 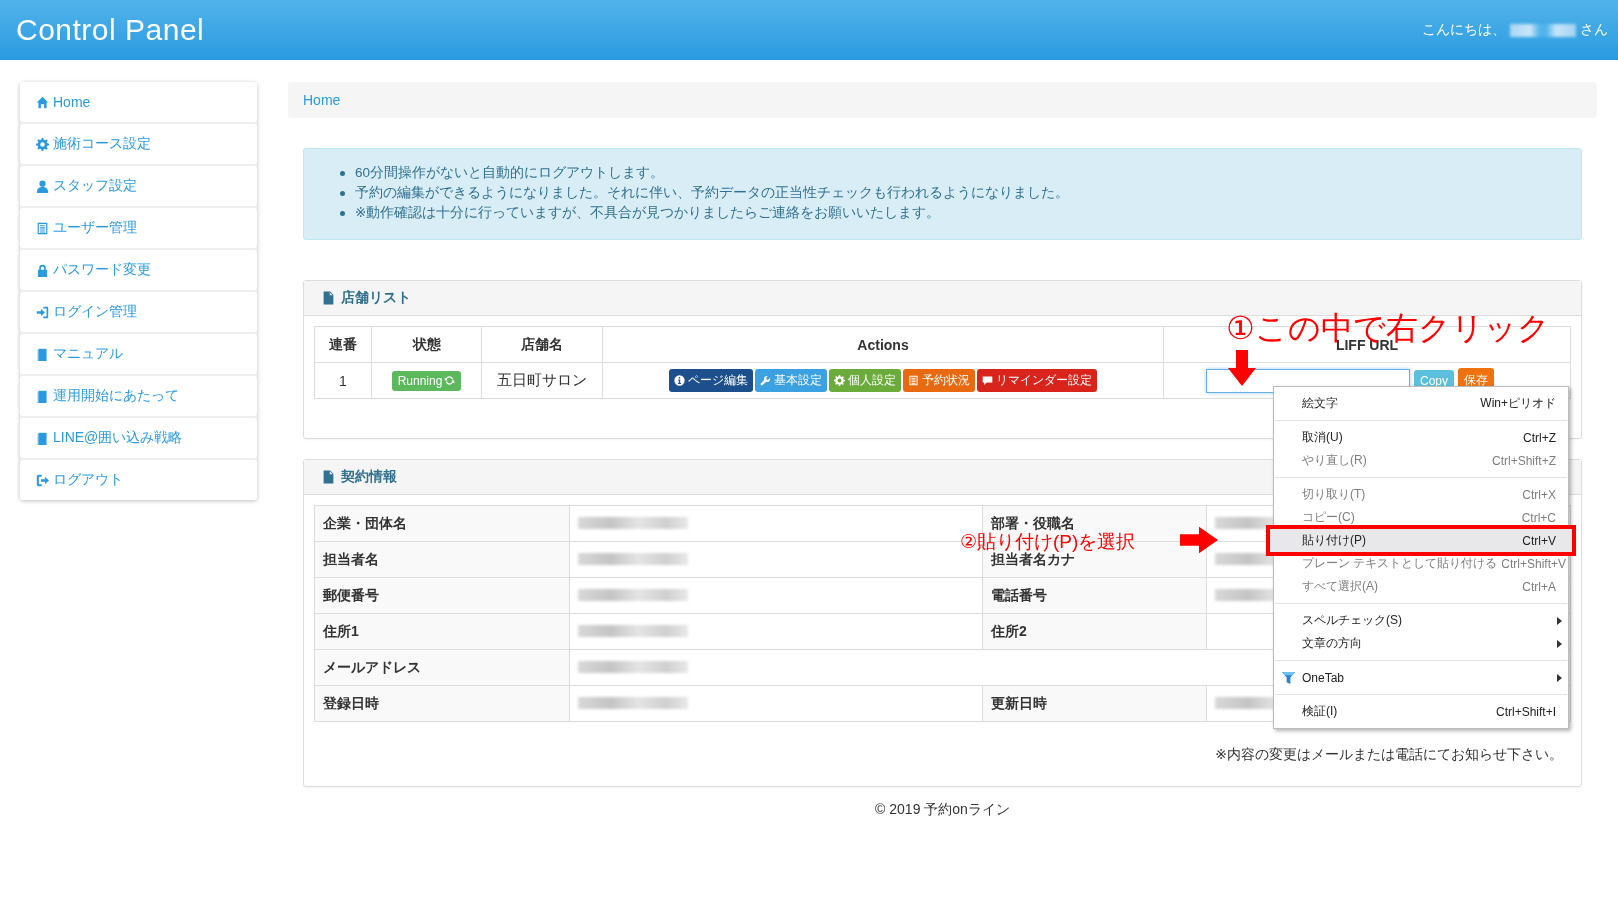 What do you see at coordinates (1094, 595) in the screenshot?
I see `field-label: 電話番号` at bounding box center [1094, 595].